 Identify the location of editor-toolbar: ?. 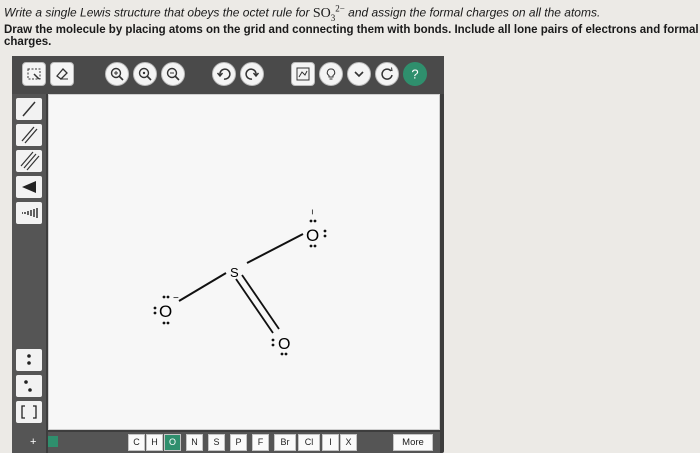
(228, 75).